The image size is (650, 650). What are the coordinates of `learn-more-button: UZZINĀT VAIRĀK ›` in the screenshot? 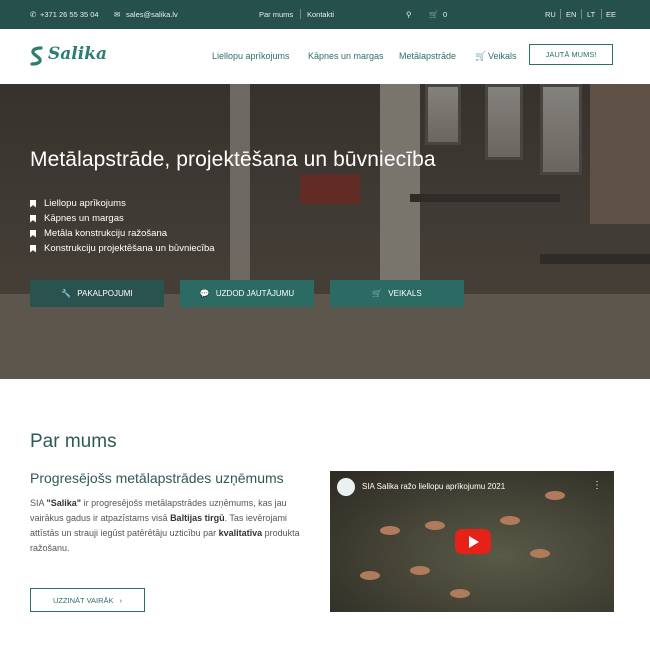 It's located at (87, 600).